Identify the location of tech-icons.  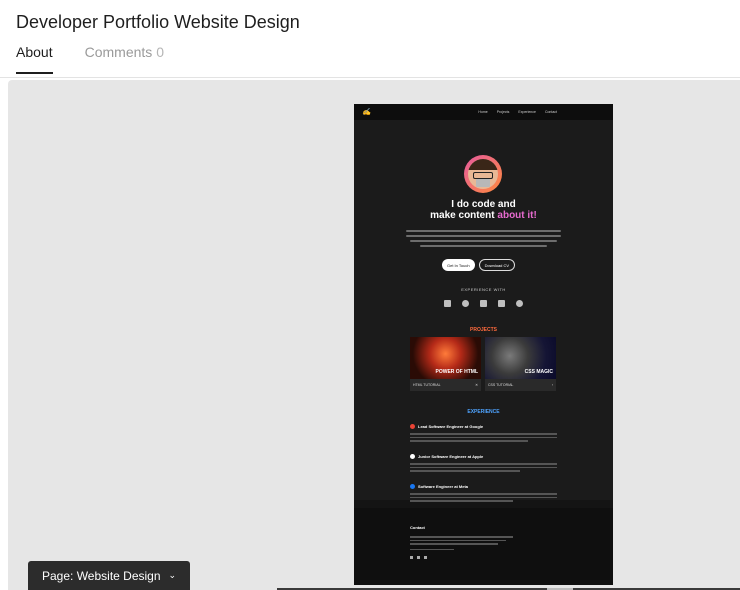
(483, 303).